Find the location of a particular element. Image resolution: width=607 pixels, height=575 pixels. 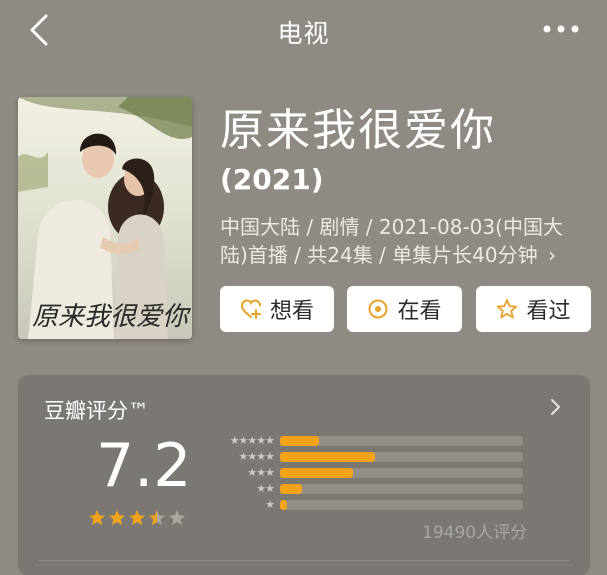

divider is located at coordinates (304, 560).